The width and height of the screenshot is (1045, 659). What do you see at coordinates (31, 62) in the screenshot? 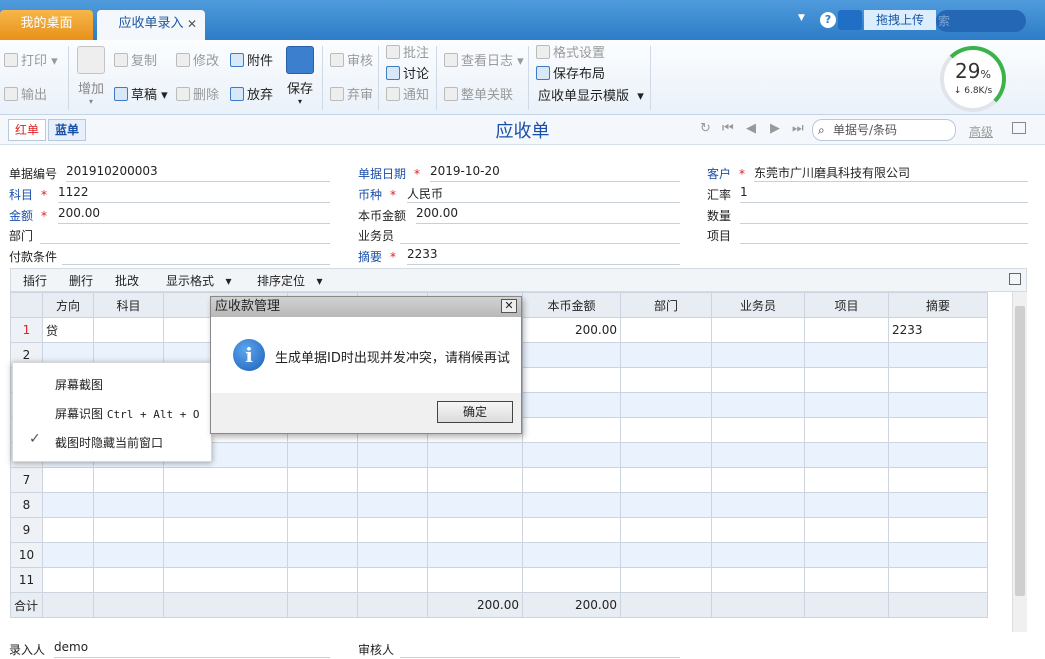
I see `print-button: 打印 ▾` at bounding box center [31, 62].